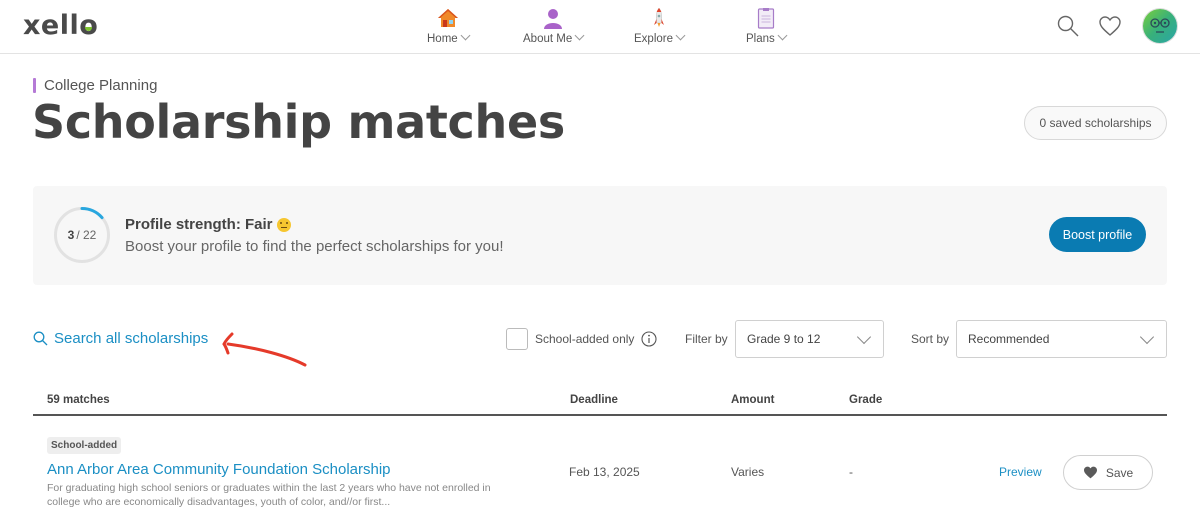 Image resolution: width=1200 pixels, height=523 pixels. I want to click on profile-score-total: / 22, so click(86, 235).